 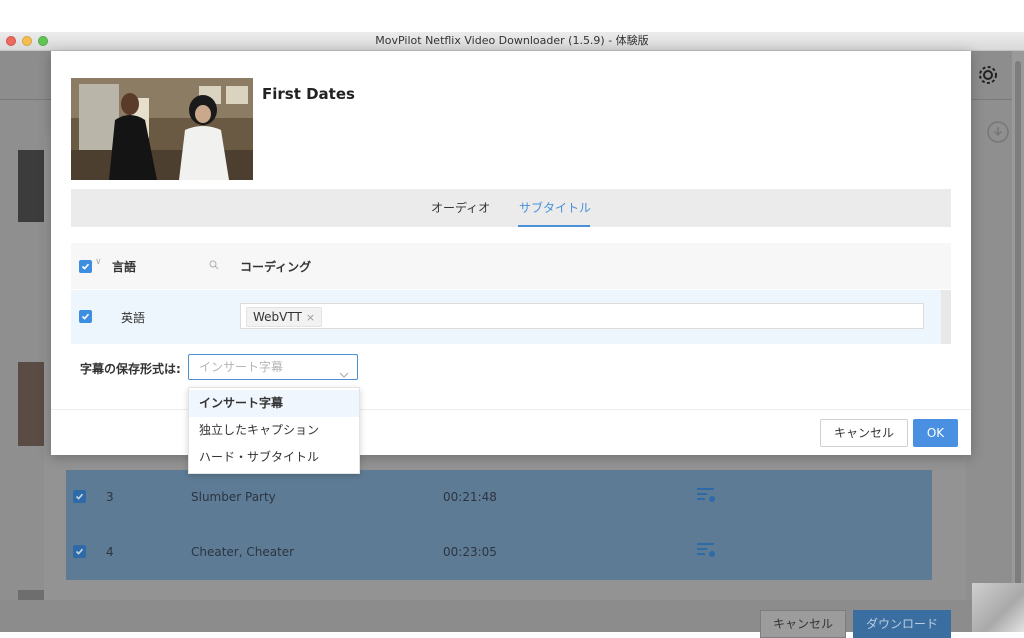 I want to click on app-scrollbar, so click(x=1018, y=341).